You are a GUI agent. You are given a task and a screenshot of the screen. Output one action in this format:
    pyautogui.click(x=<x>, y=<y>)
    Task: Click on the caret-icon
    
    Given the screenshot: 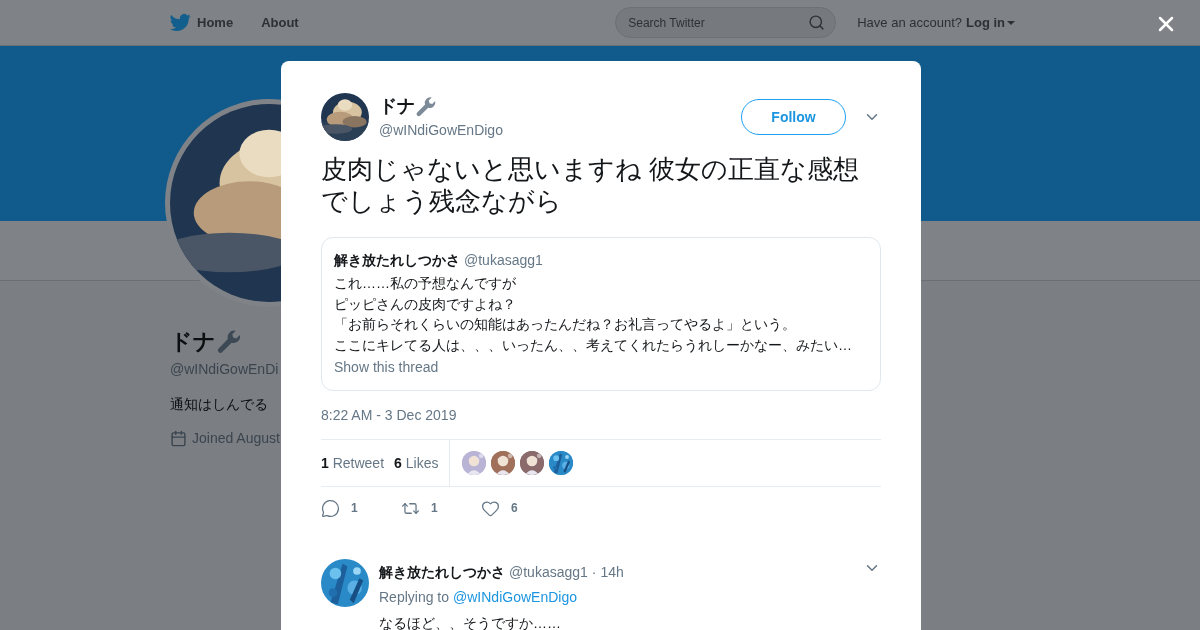 What is the action you would take?
    pyautogui.click(x=1011, y=22)
    